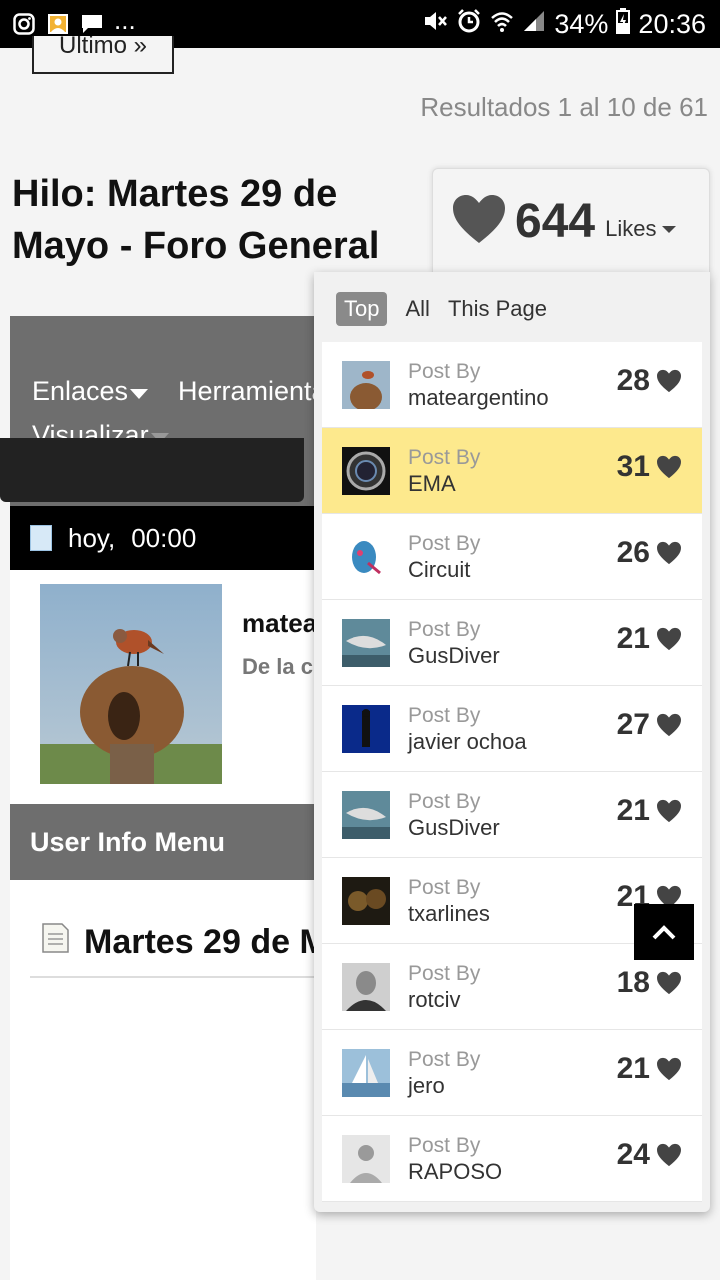  What do you see at coordinates (128, 841) in the screenshot?
I see `user-info-menu-label: User Info Menu` at bounding box center [128, 841].